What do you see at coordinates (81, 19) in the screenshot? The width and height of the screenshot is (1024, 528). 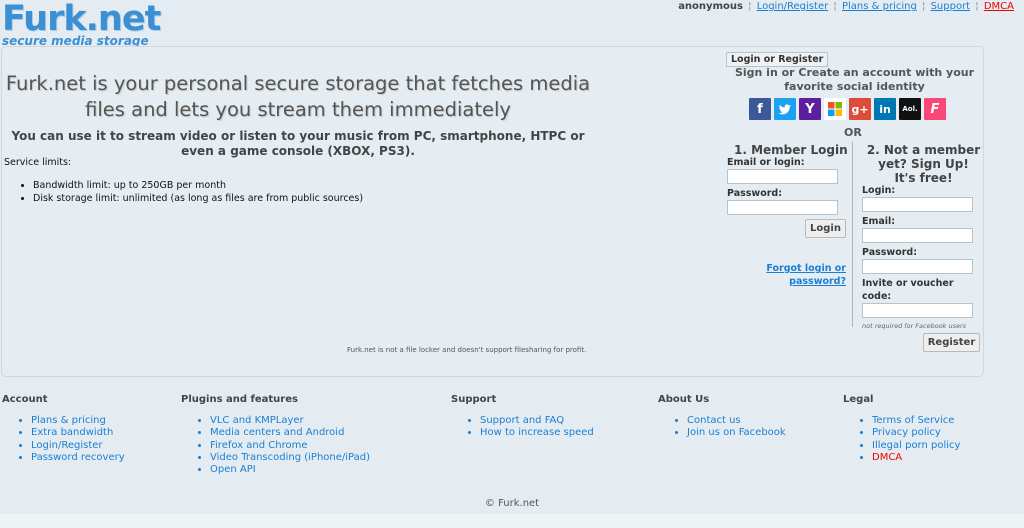 I see `logo-text: Furk.net` at bounding box center [81, 19].